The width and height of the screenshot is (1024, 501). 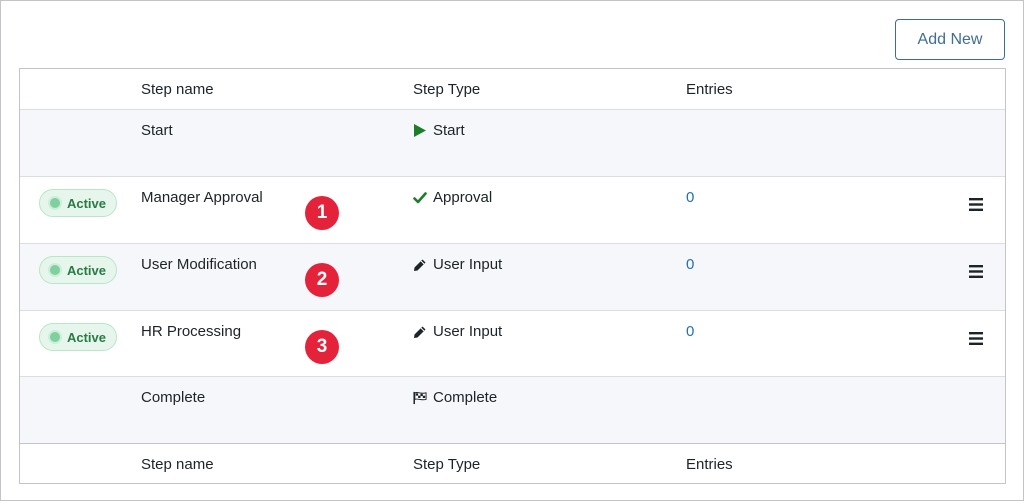 What do you see at coordinates (177, 89) in the screenshot?
I see `column-header-step-name: Step name` at bounding box center [177, 89].